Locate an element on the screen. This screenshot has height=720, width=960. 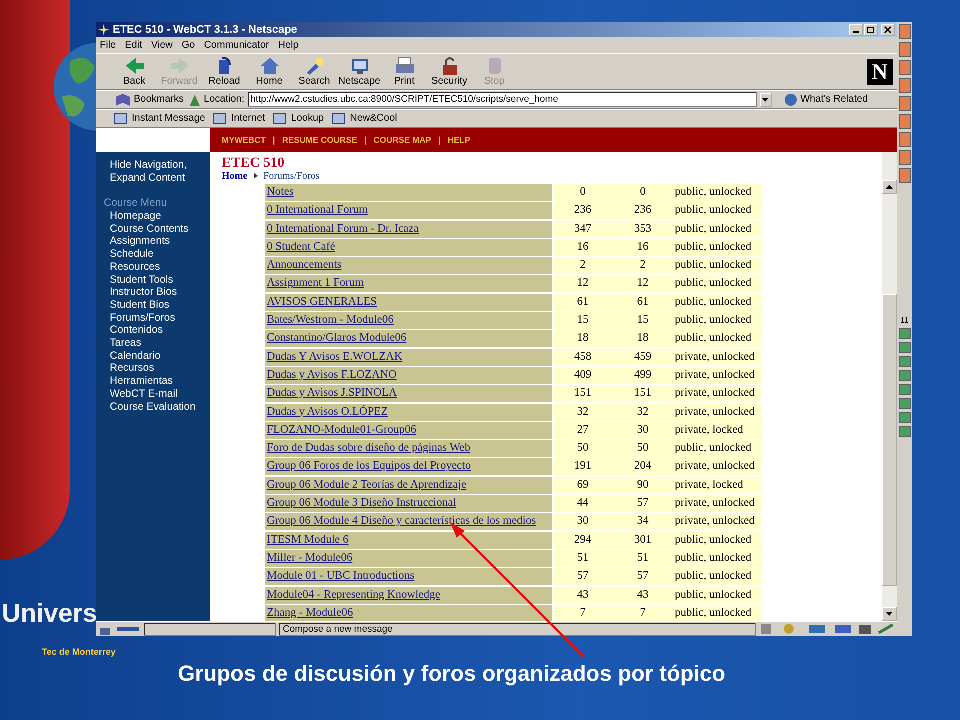
sidebar-item: WebCT E-mail is located at coordinates (160, 394).